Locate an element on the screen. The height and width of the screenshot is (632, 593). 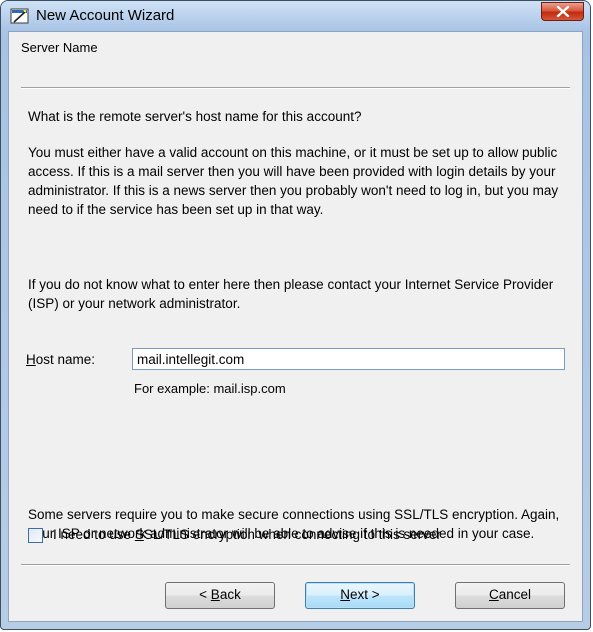
page-title: Server Name is located at coordinates (59, 47).